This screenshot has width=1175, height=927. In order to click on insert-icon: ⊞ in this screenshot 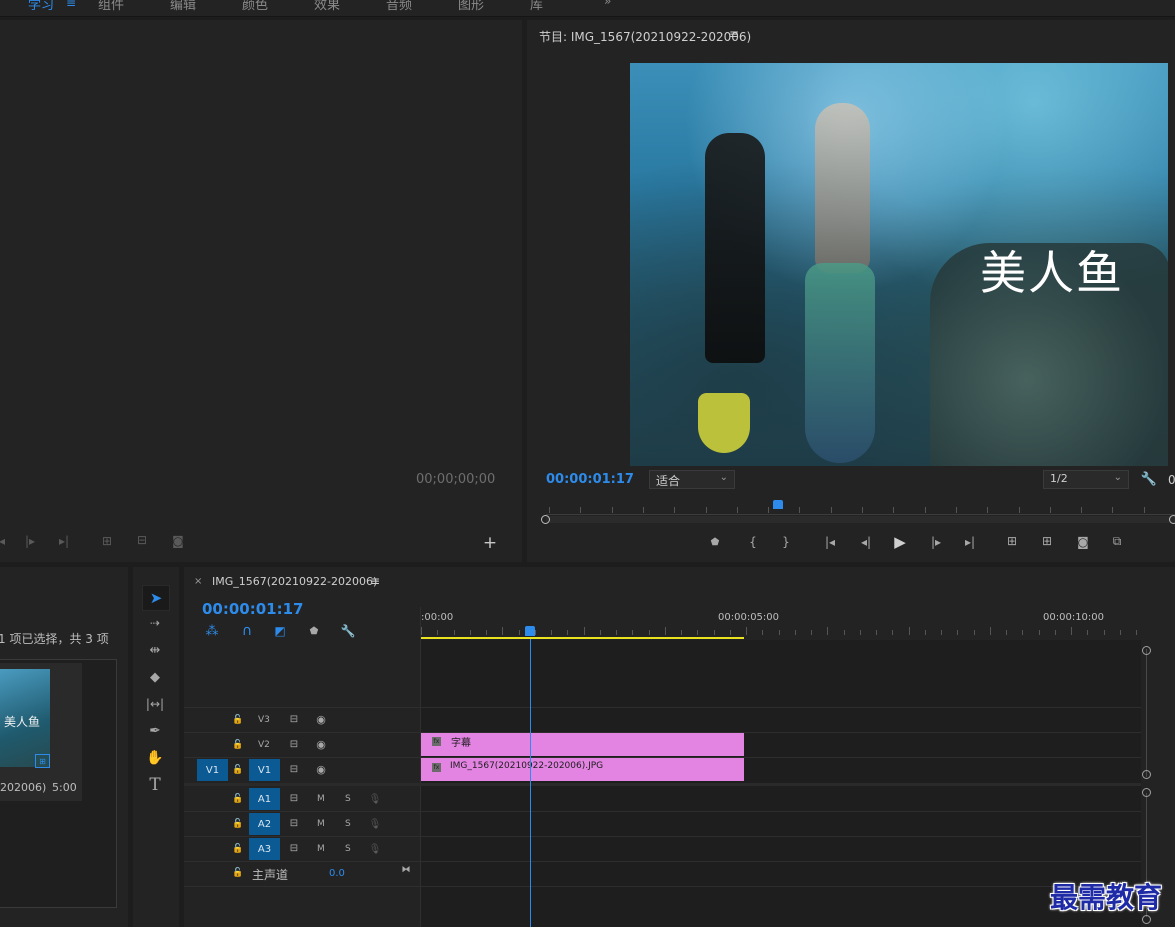, I will do `click(107, 541)`.